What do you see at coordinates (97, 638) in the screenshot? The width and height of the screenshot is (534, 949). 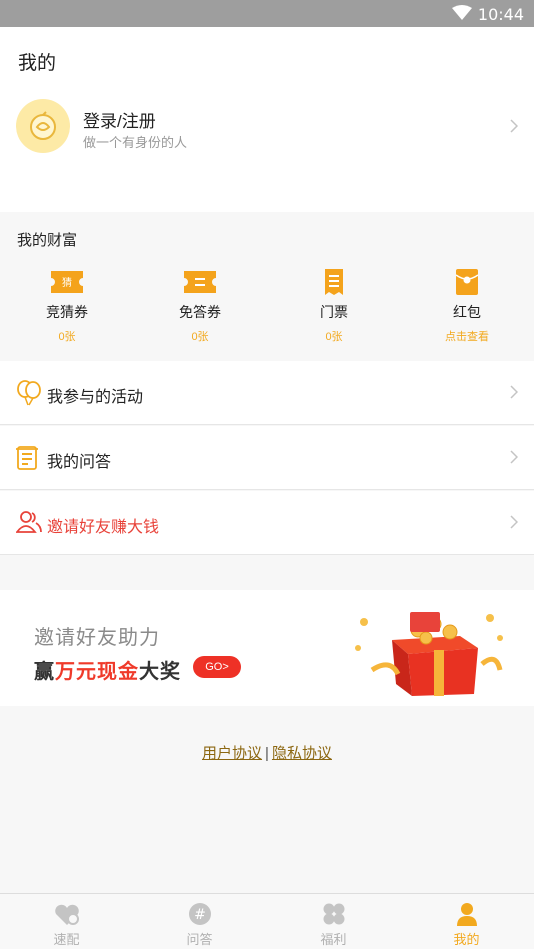 I see `banner-headline: 邀请好友助力` at bounding box center [97, 638].